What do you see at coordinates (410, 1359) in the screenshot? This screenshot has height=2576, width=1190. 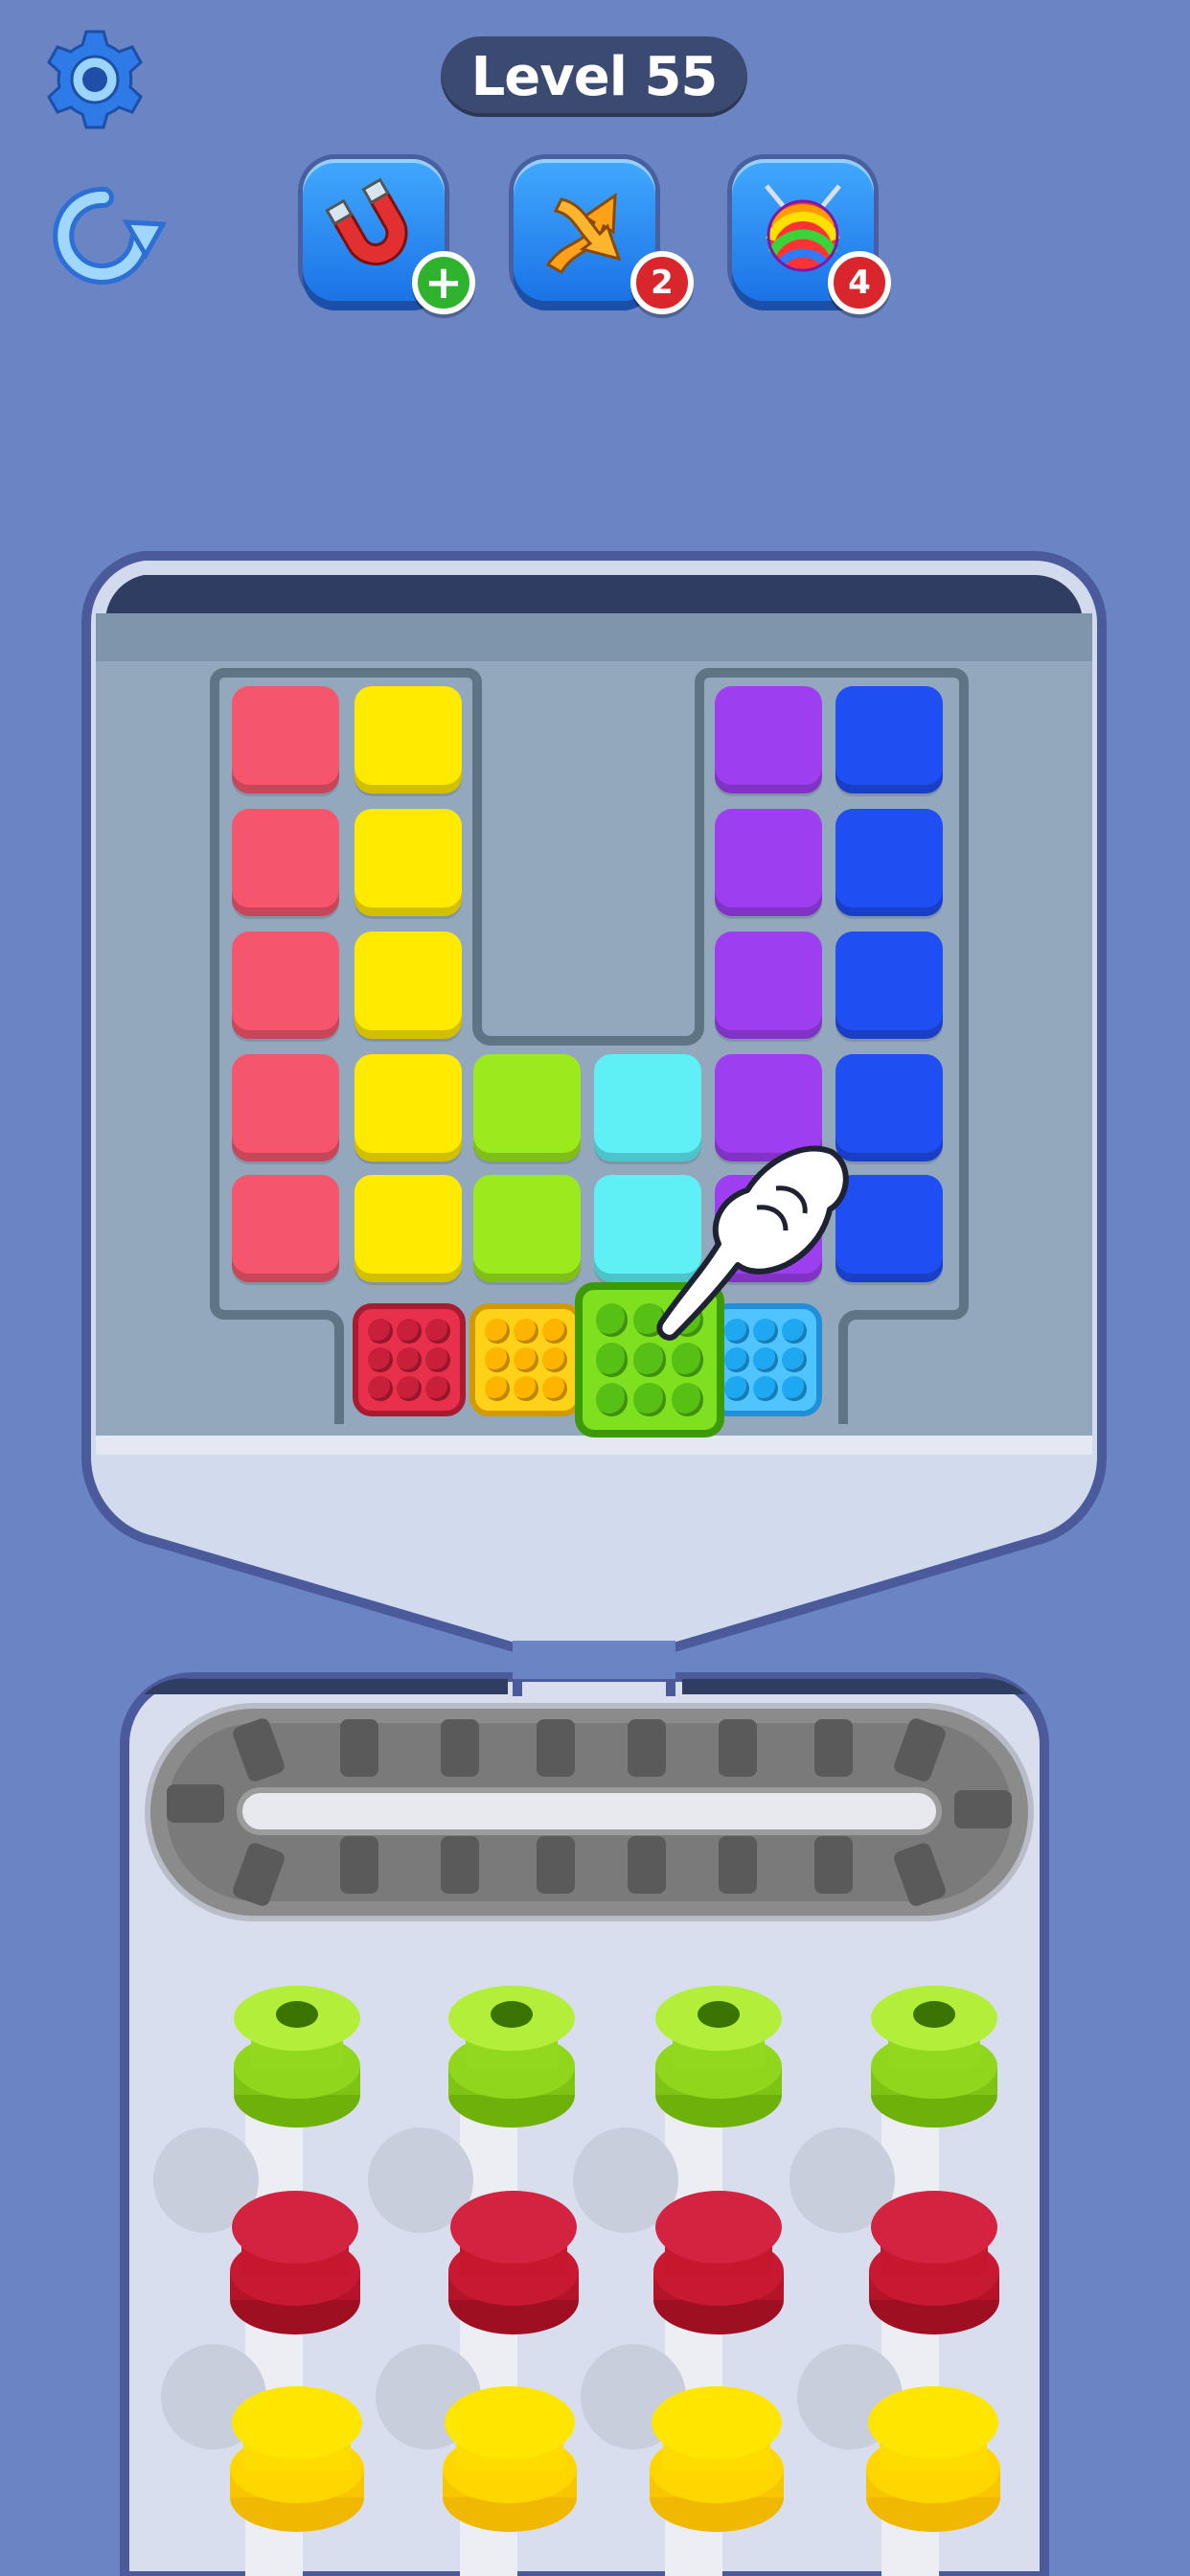 I see `yarn-box-red` at bounding box center [410, 1359].